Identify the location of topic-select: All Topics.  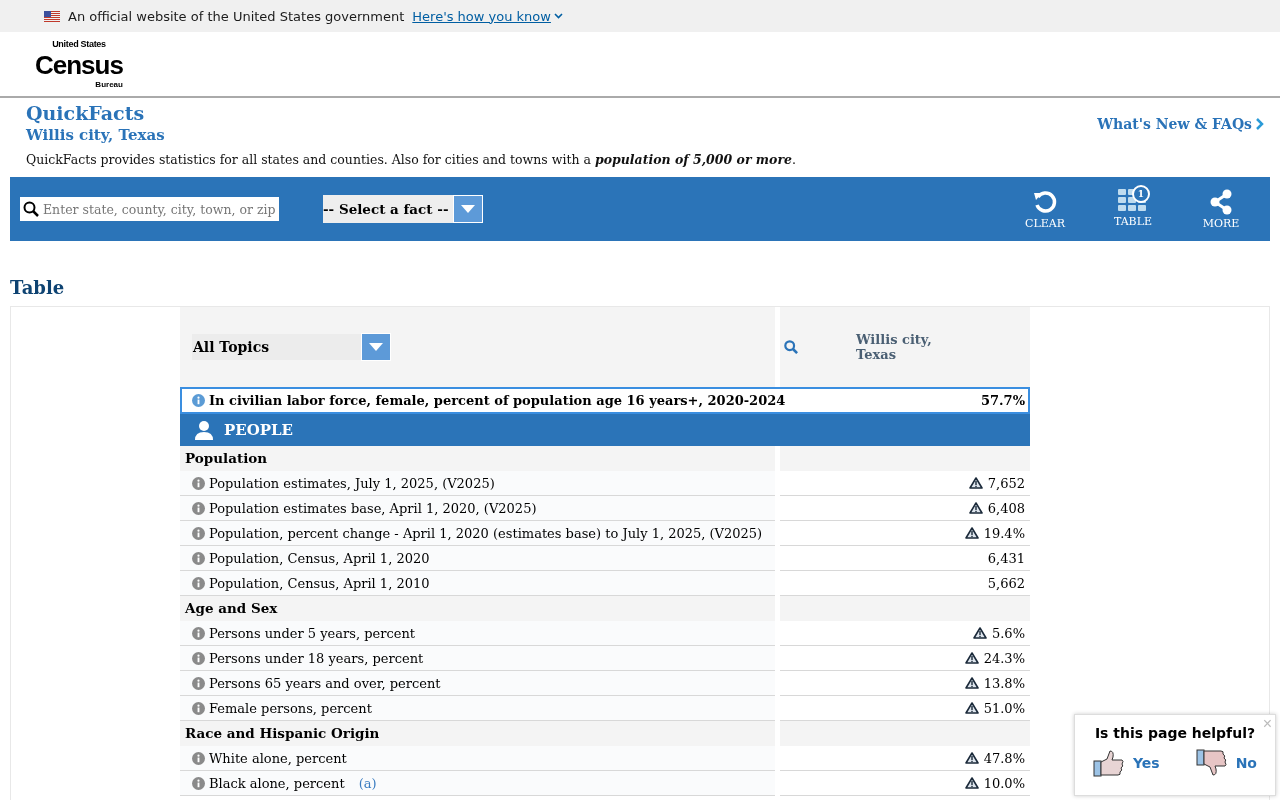
(291, 347).